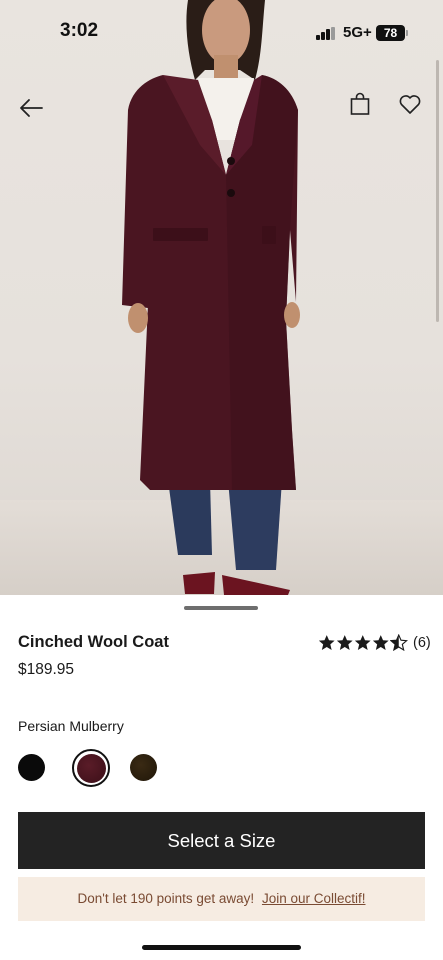  I want to click on swatch-black, so click(31, 767).